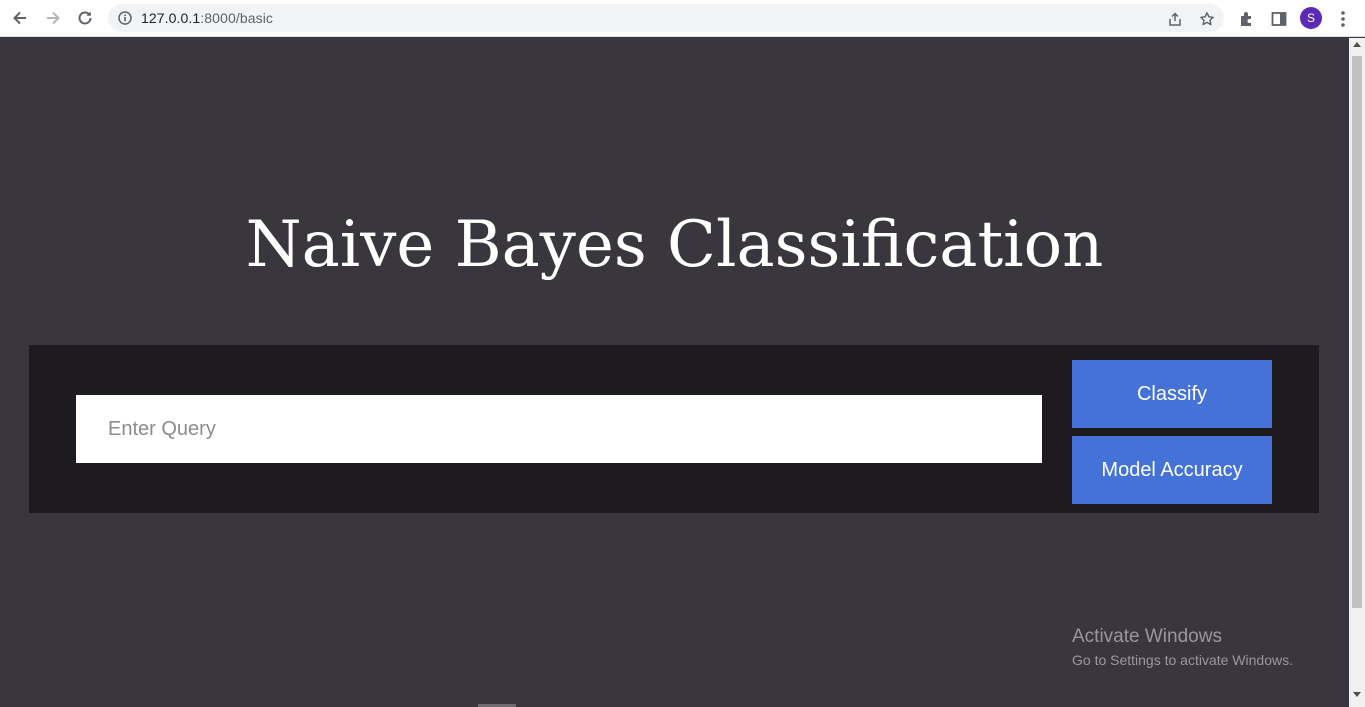 The image size is (1365, 707). I want to click on forward-icon, so click(53, 18).